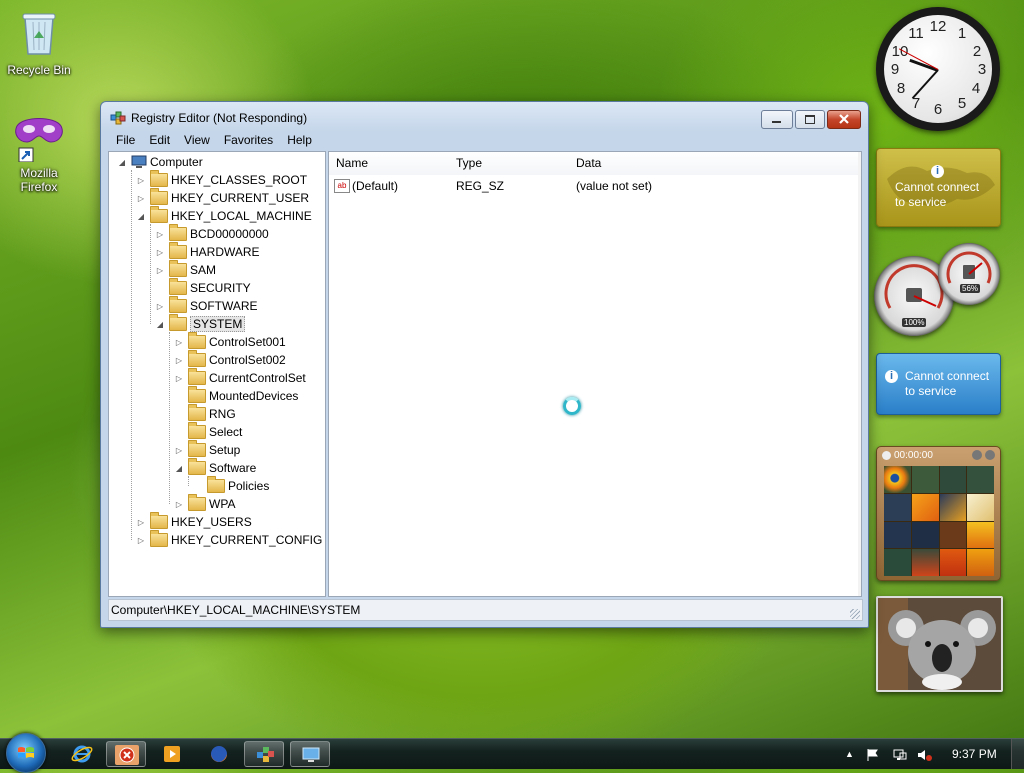  I want to click on volume-muted-icon, so click(925, 754).